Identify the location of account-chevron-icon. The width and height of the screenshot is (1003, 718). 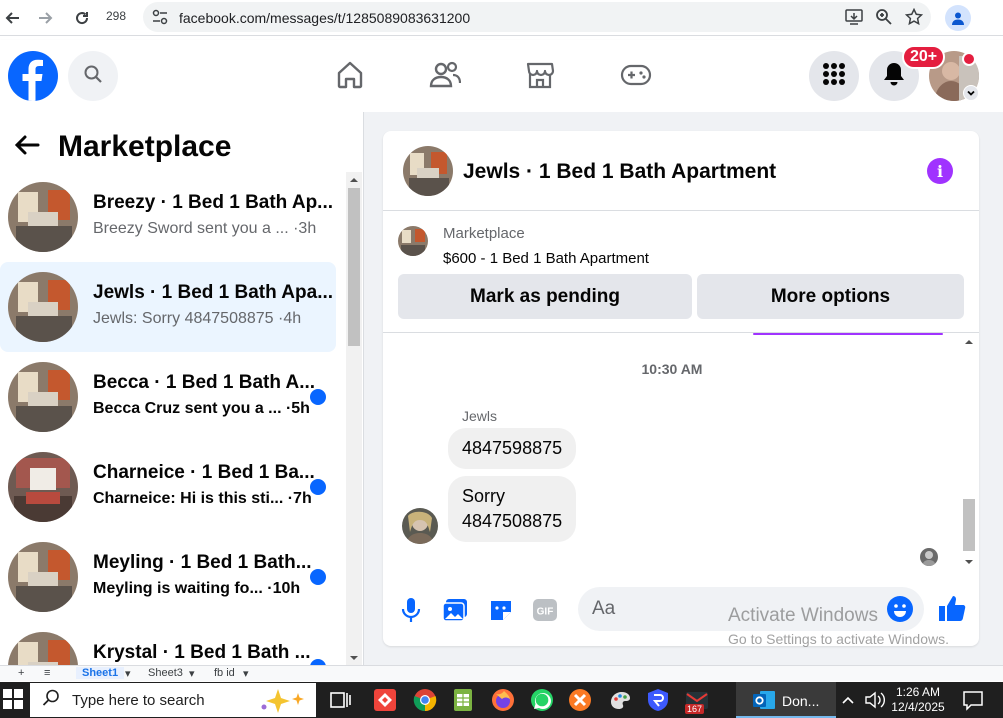
(971, 93).